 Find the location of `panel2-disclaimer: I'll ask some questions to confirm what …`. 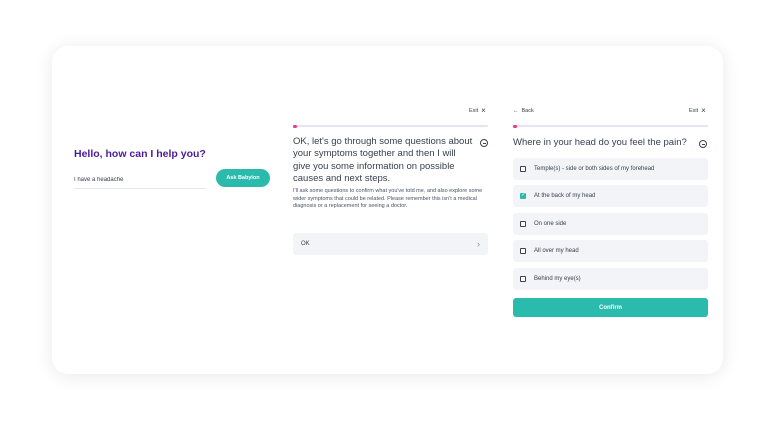

panel2-disclaimer: I'll ask some questions to confirm what … is located at coordinates (388, 199).